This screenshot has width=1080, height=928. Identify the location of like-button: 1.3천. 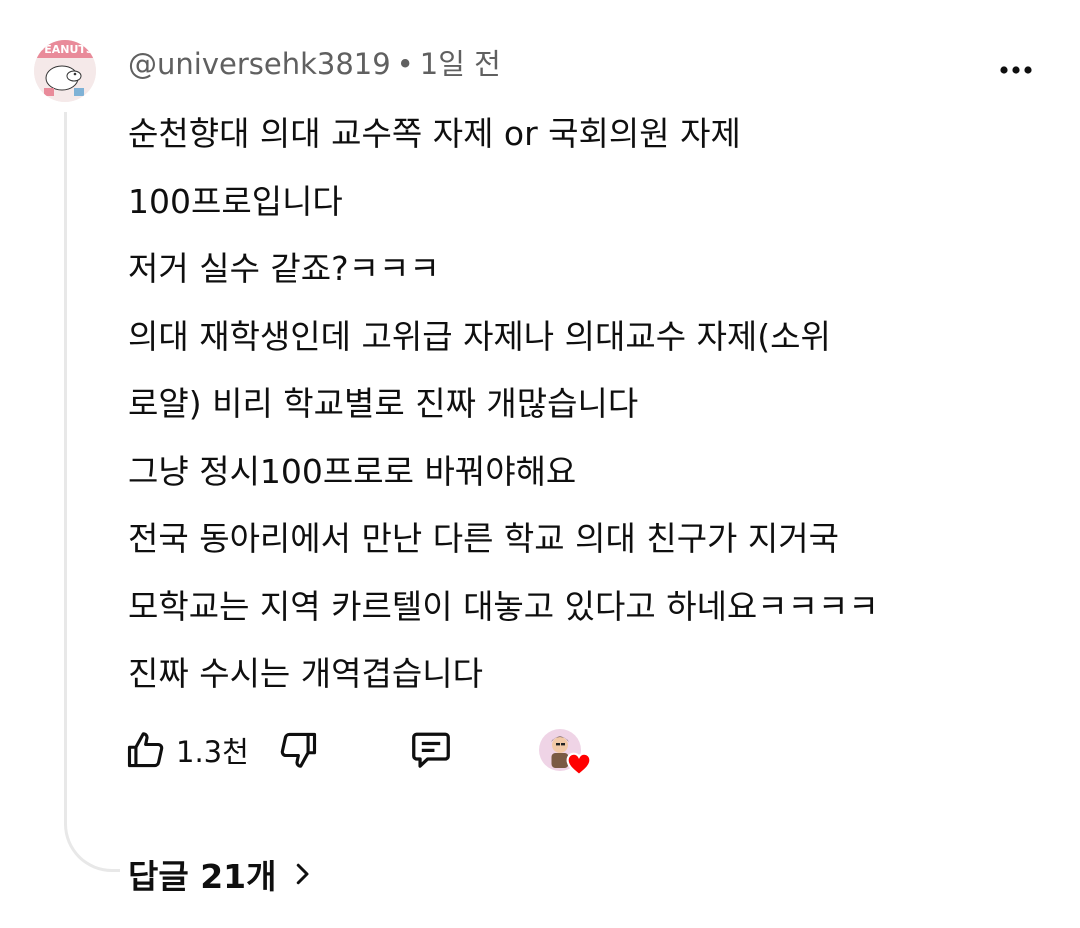
(186, 750).